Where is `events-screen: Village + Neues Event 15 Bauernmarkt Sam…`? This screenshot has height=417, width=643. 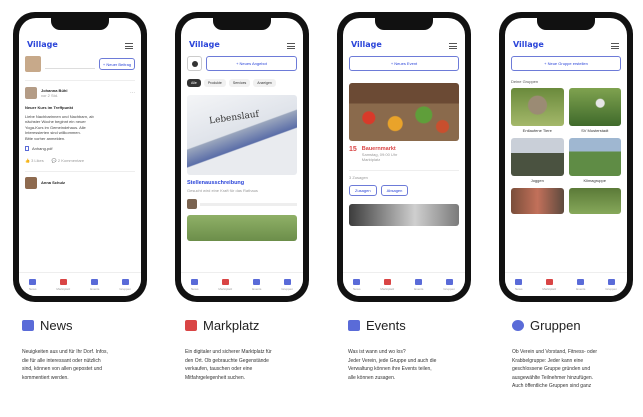
events-screen: Village + Neues Event 15 Bauernmarkt Sam… is located at coordinates (404, 157).